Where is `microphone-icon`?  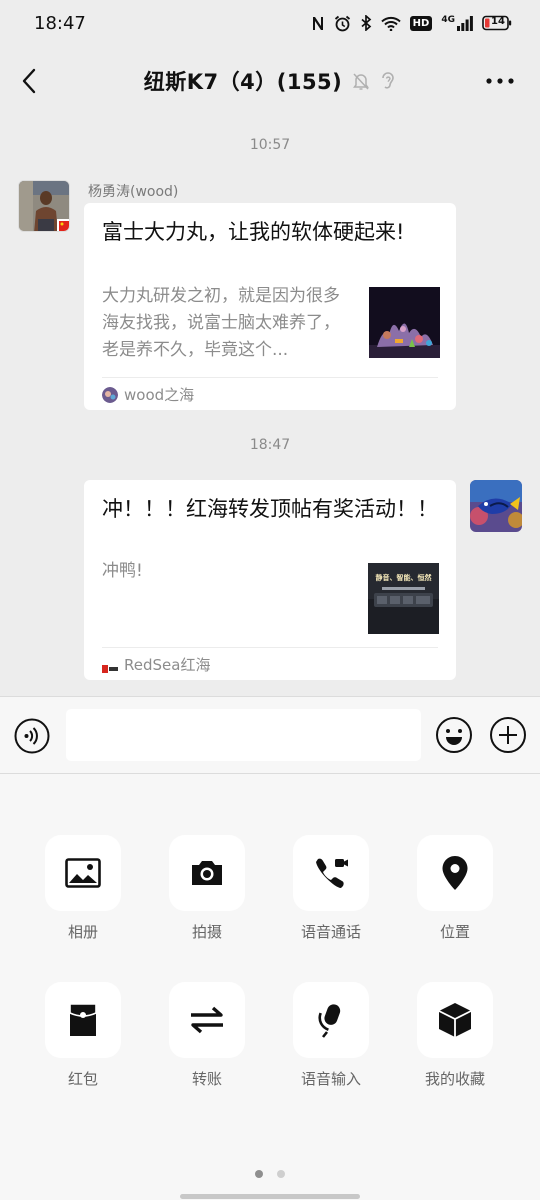 microphone-icon is located at coordinates (329, 1021).